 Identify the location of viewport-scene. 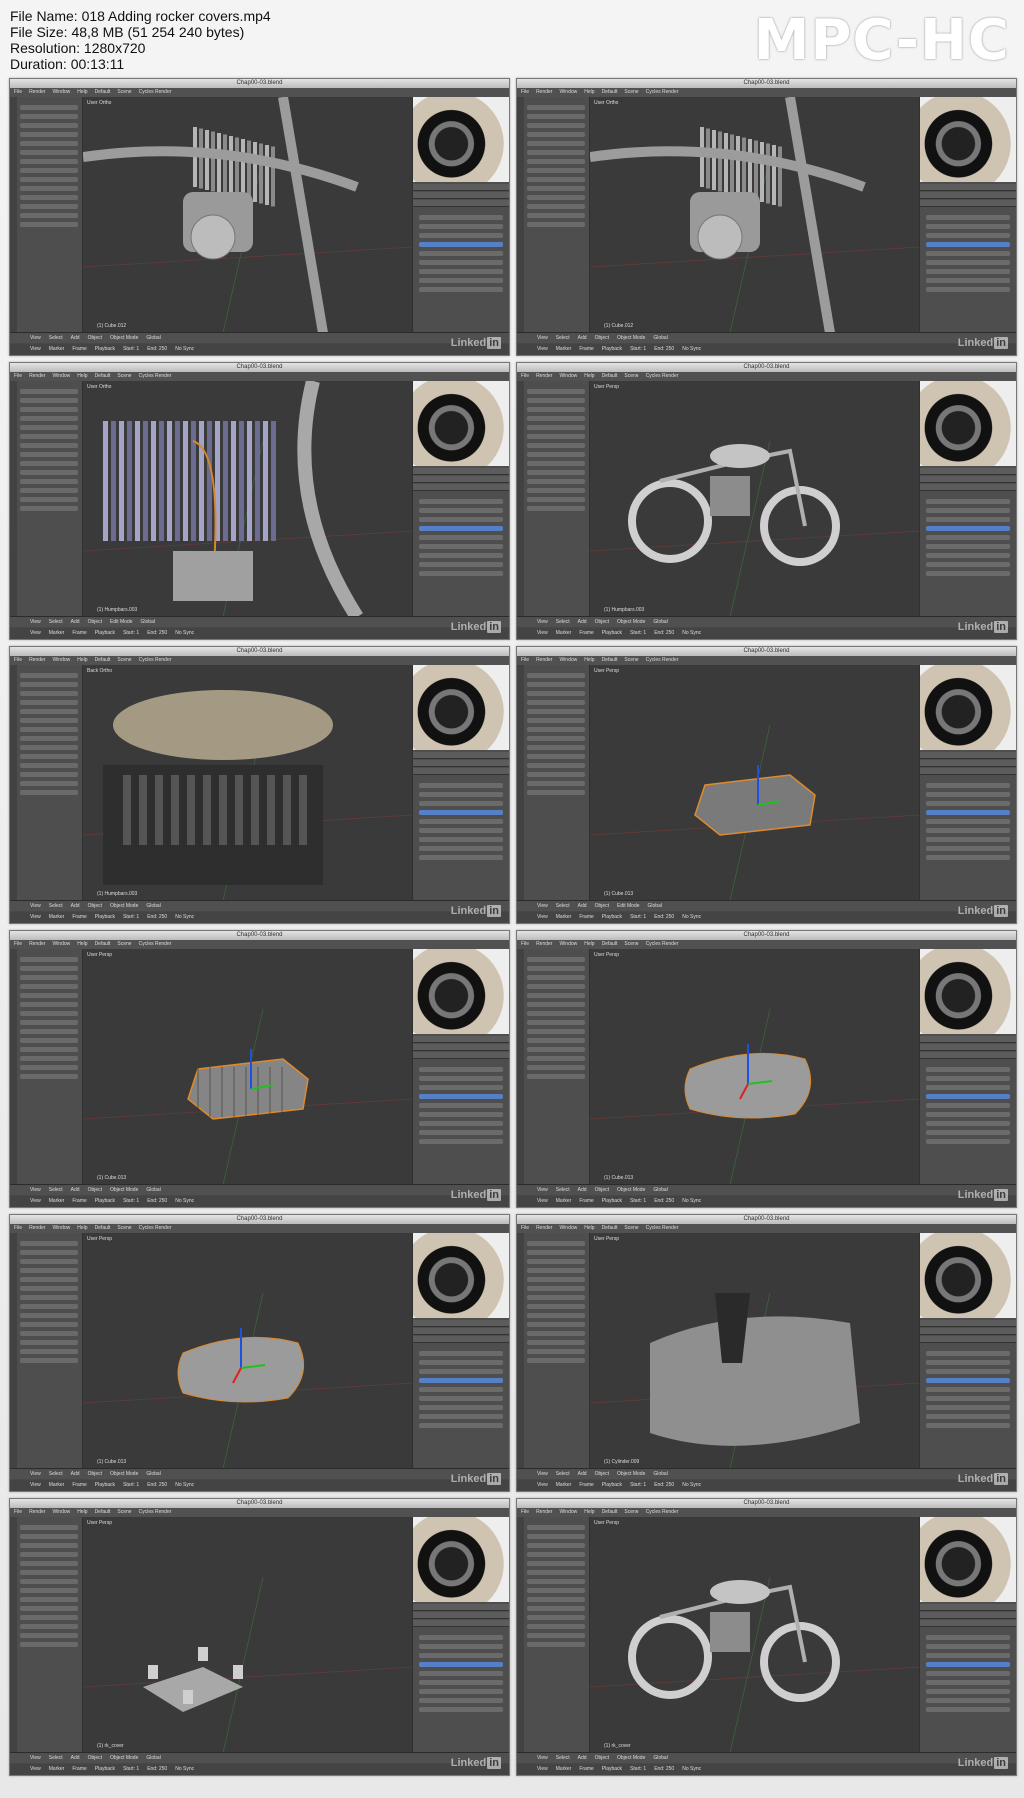
(248, 1084).